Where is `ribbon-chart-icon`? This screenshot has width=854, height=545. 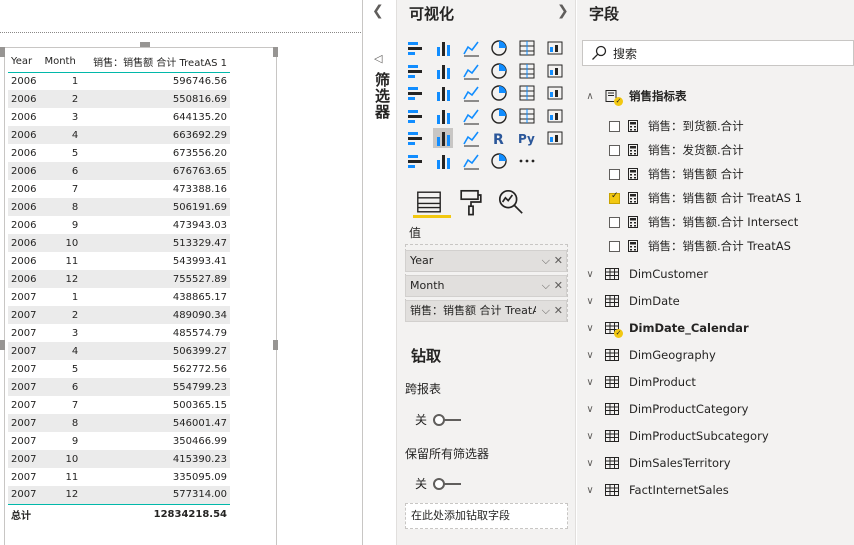 ribbon-chart-icon is located at coordinates (555, 71).